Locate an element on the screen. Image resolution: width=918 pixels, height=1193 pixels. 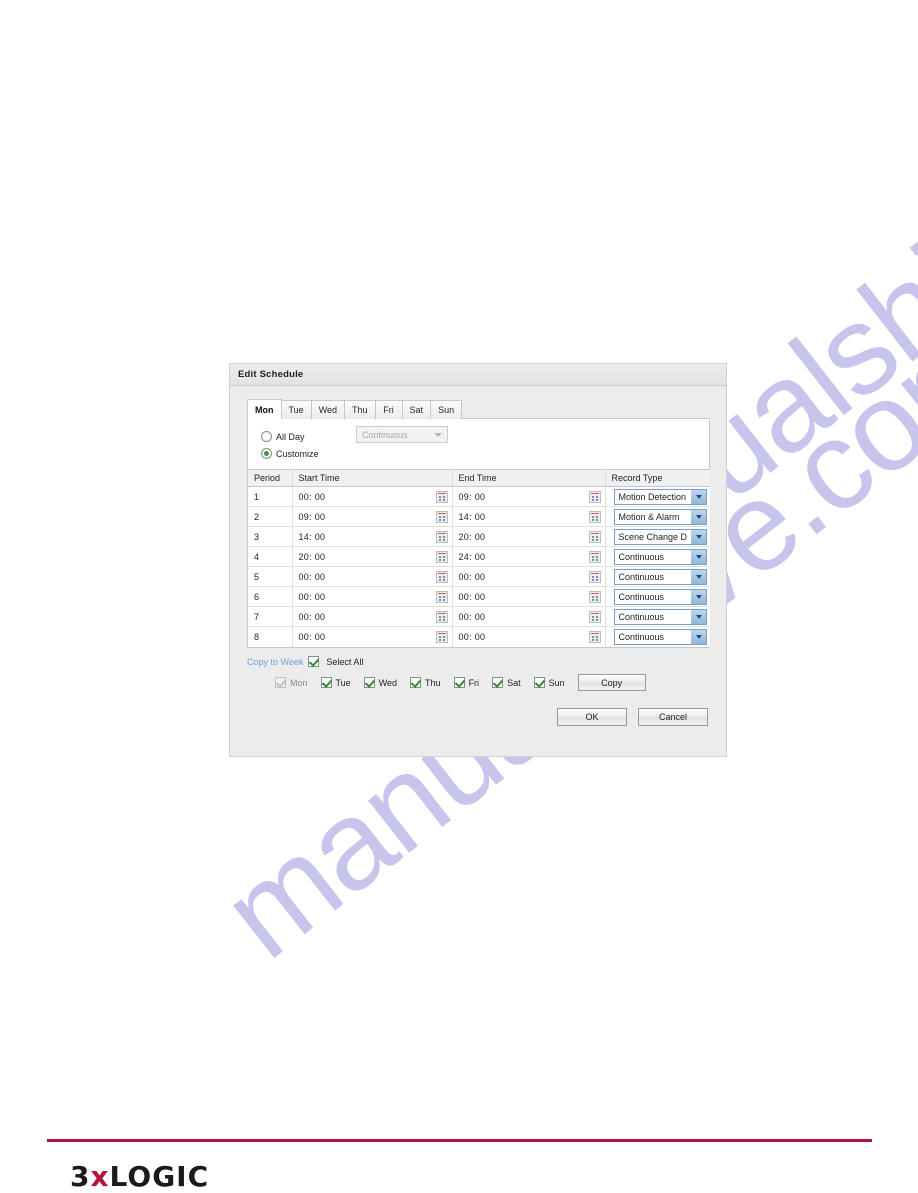
checkbox-tue is located at coordinates (326, 682).